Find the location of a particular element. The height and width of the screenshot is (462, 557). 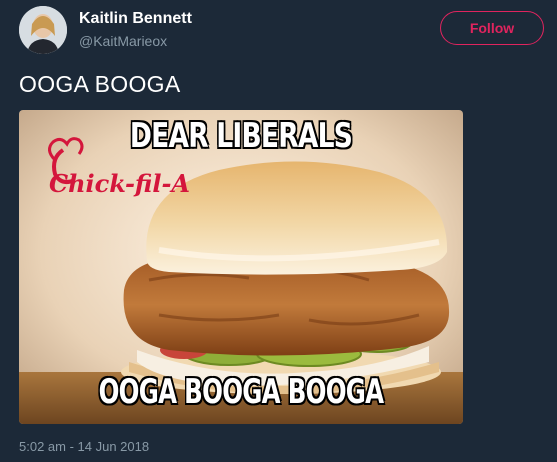

tweet-timestamp: 5:02 am - 14 Jun 2018 is located at coordinates (84, 446).